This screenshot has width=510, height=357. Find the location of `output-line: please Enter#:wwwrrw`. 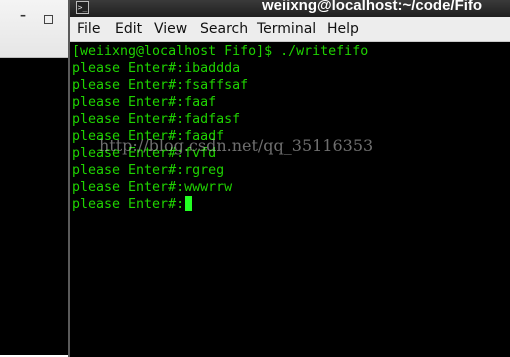

output-line: please Enter#:wwwrrw is located at coordinates (152, 187).